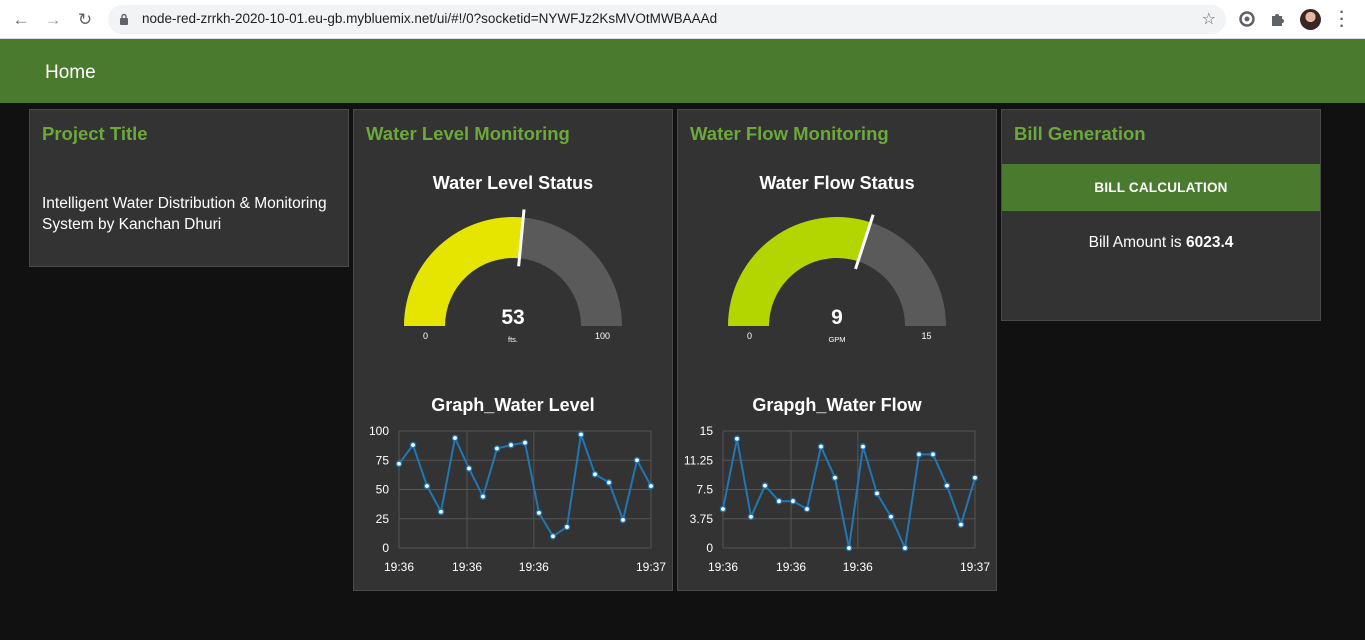 This screenshot has width=1365, height=640. I want to click on bill-calculation-button: BILL CALCULATION, so click(1161, 187).